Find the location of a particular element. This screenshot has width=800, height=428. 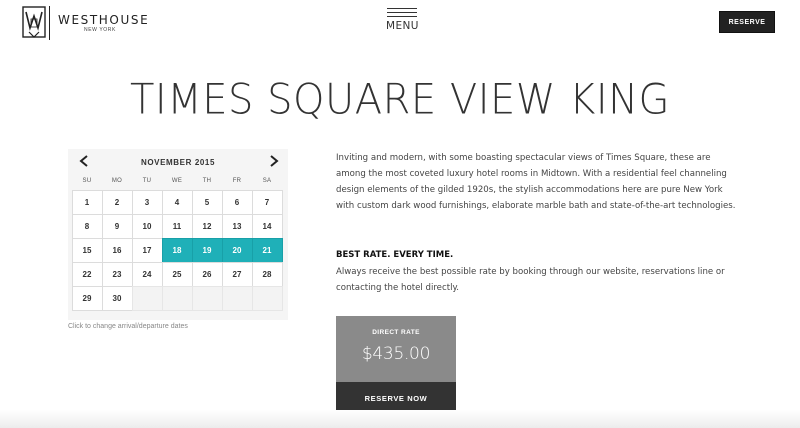

calendar-day: 26 is located at coordinates (207, 274).